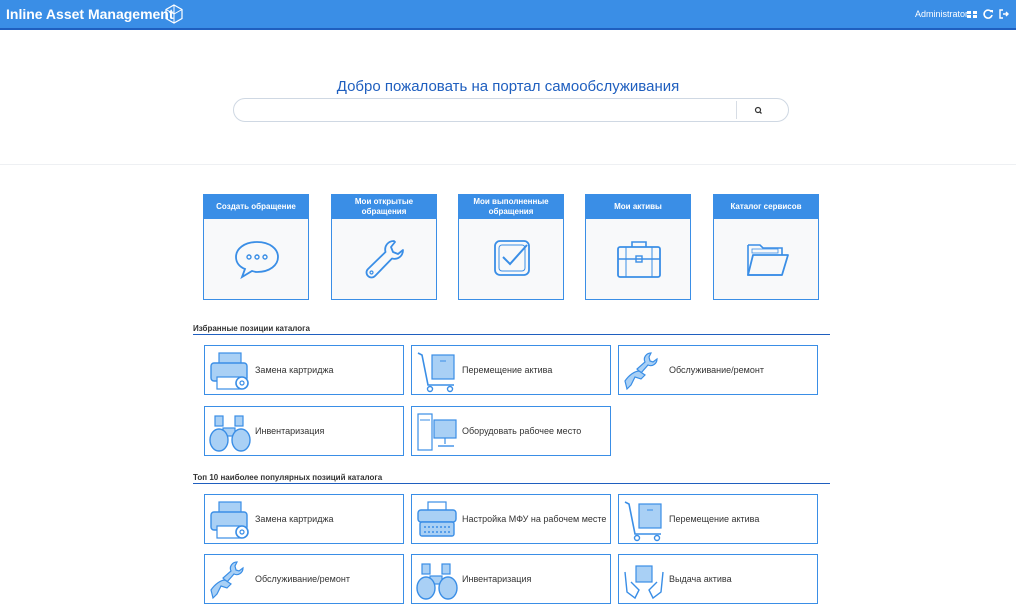  I want to click on logout-icon, so click(1004, 14).